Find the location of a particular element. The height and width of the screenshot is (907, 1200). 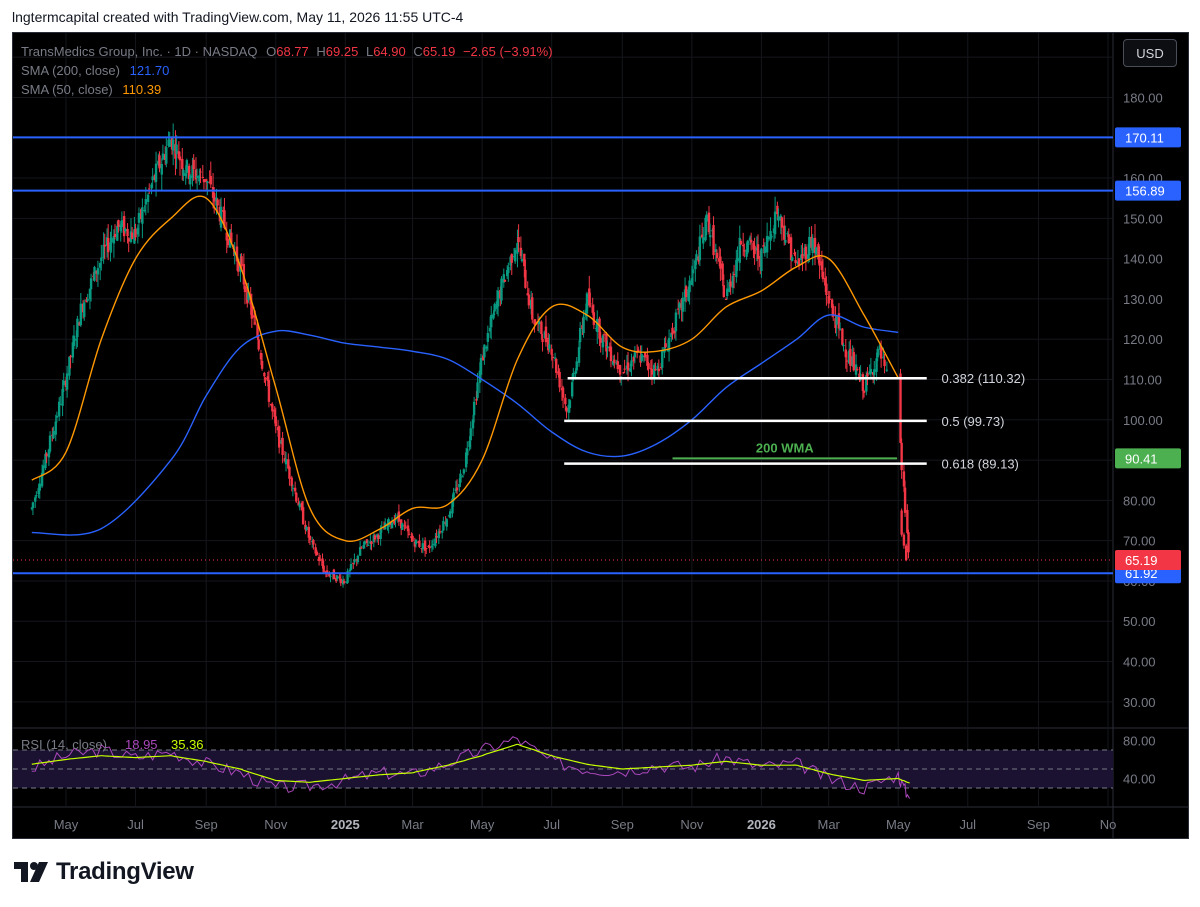

rsi-legend-value: 18.95 is located at coordinates (141, 744).